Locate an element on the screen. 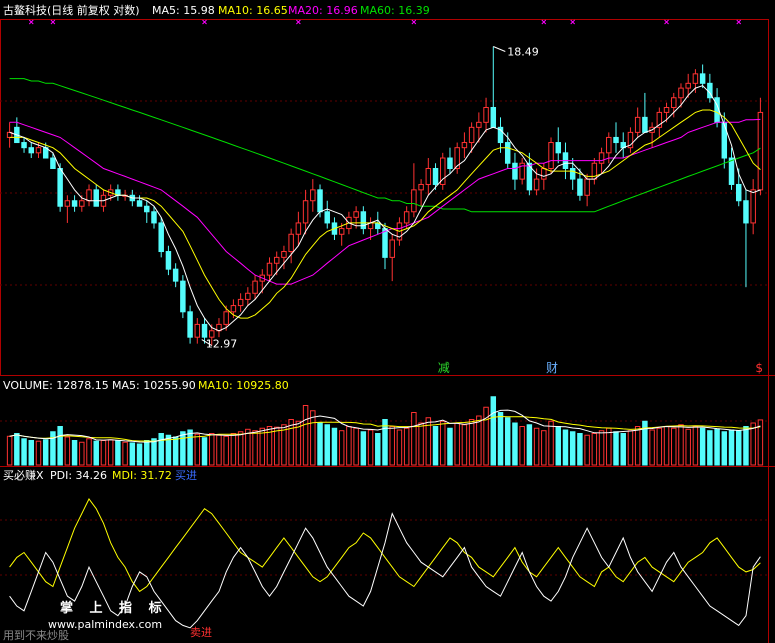  event-markers: 减 财 $ is located at coordinates (600, 368).